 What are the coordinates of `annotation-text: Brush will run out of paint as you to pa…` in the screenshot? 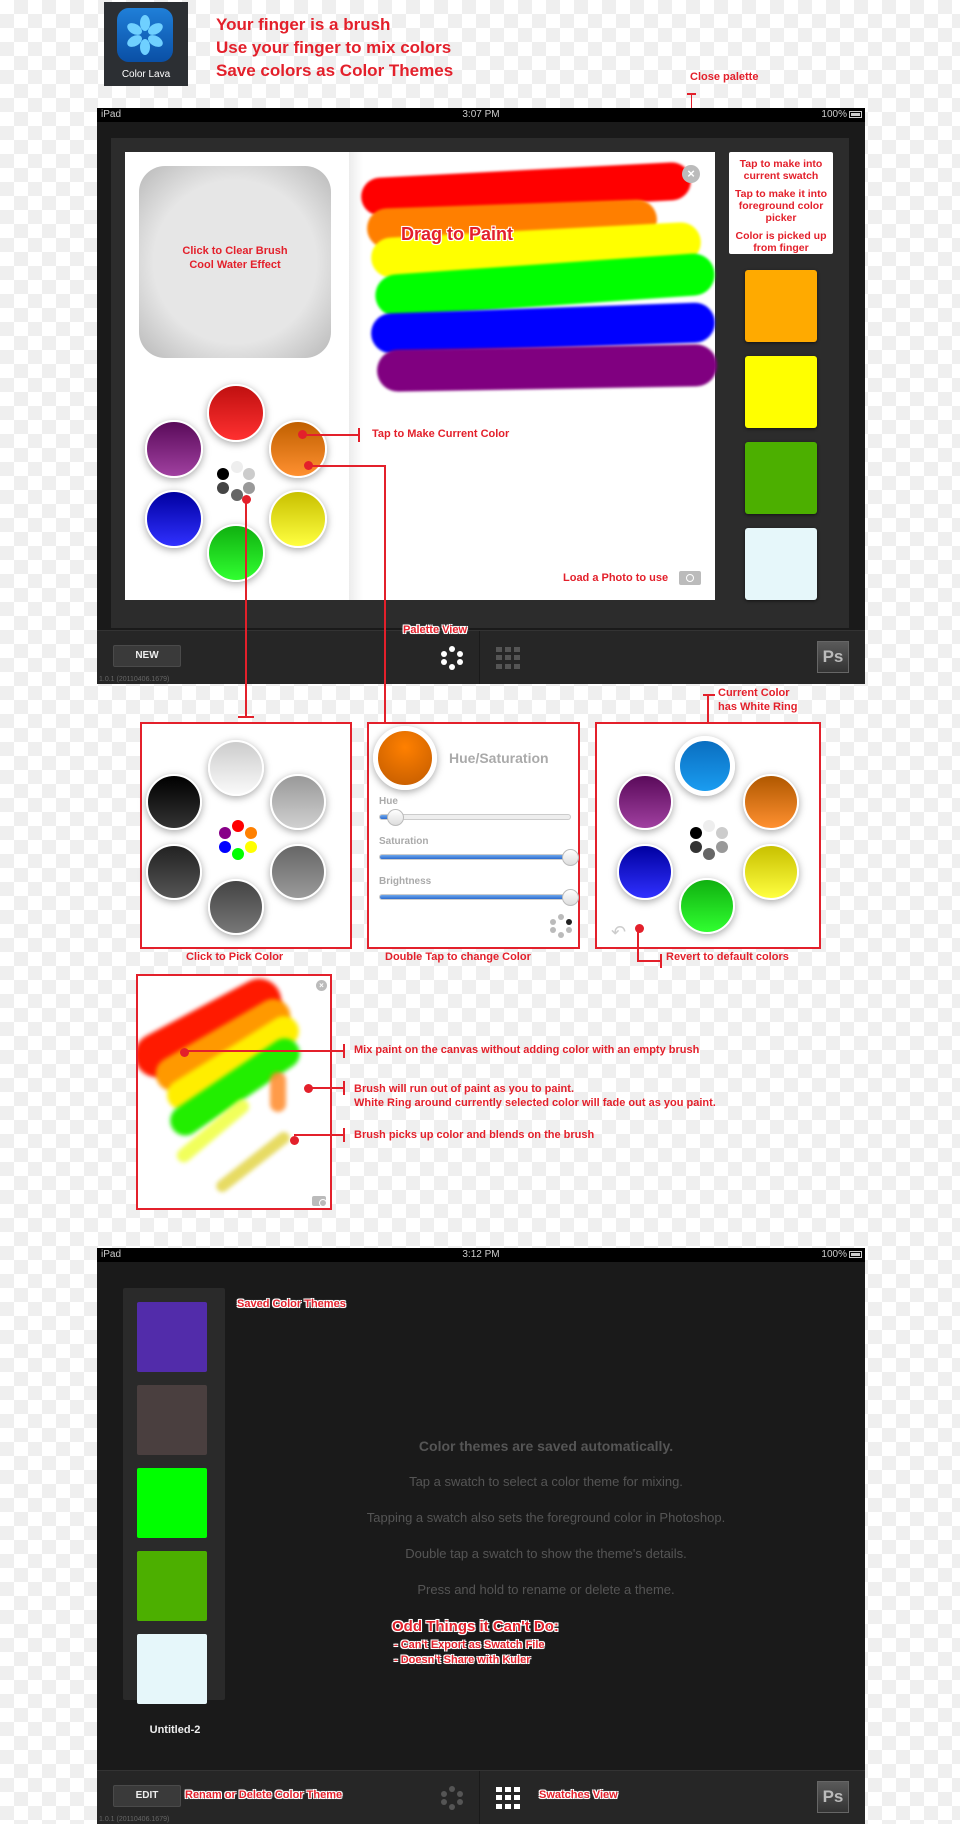 It's located at (464, 1089).